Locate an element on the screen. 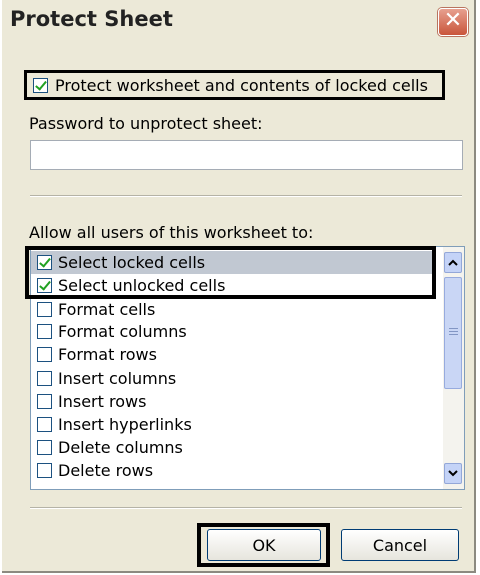  list-item-label: Insert hyperlinks is located at coordinates (125, 424).